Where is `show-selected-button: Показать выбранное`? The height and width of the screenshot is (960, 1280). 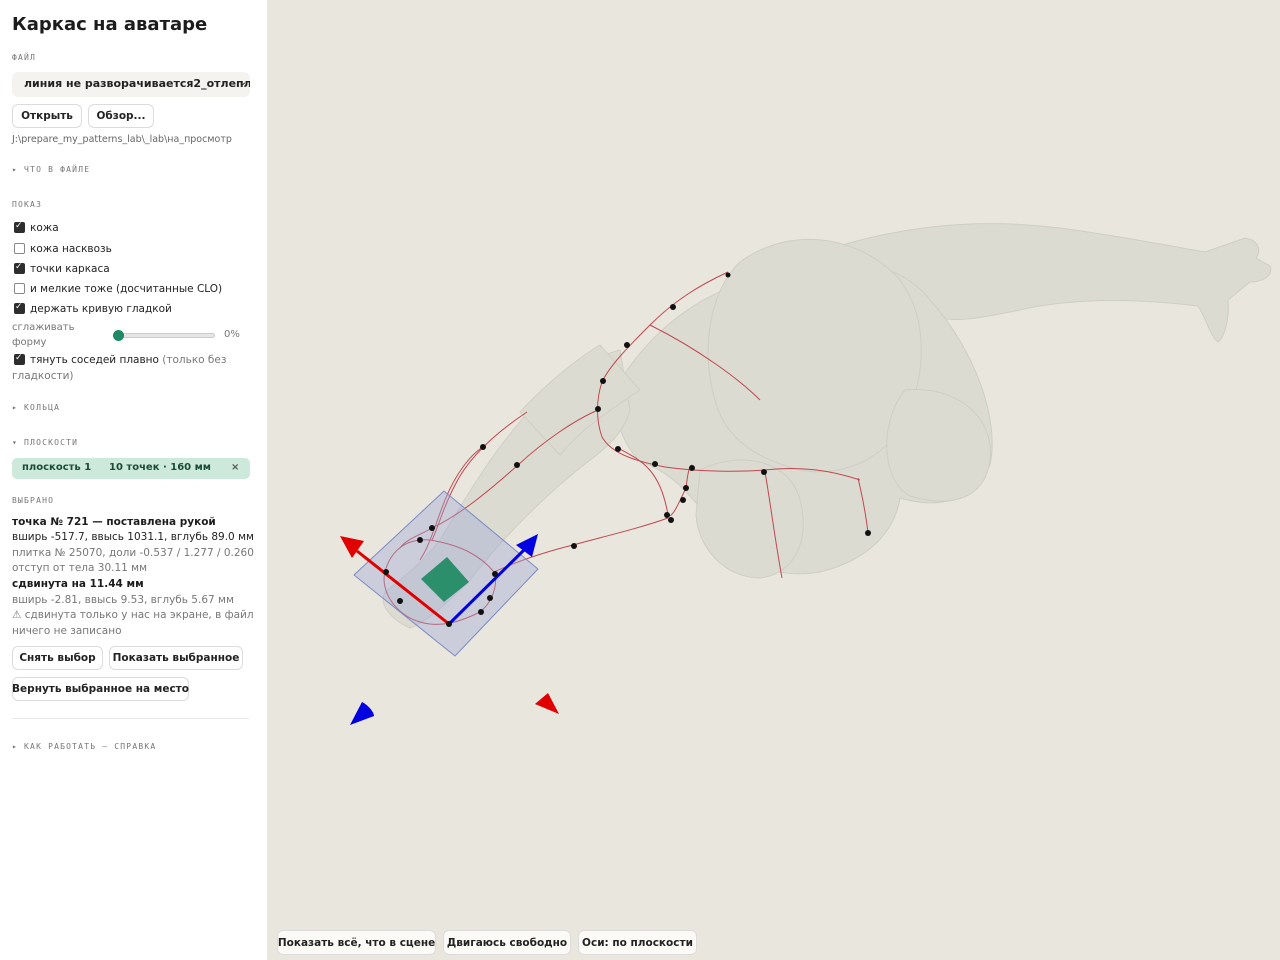
show-selected-button: Показать выбранное is located at coordinates (176, 658).